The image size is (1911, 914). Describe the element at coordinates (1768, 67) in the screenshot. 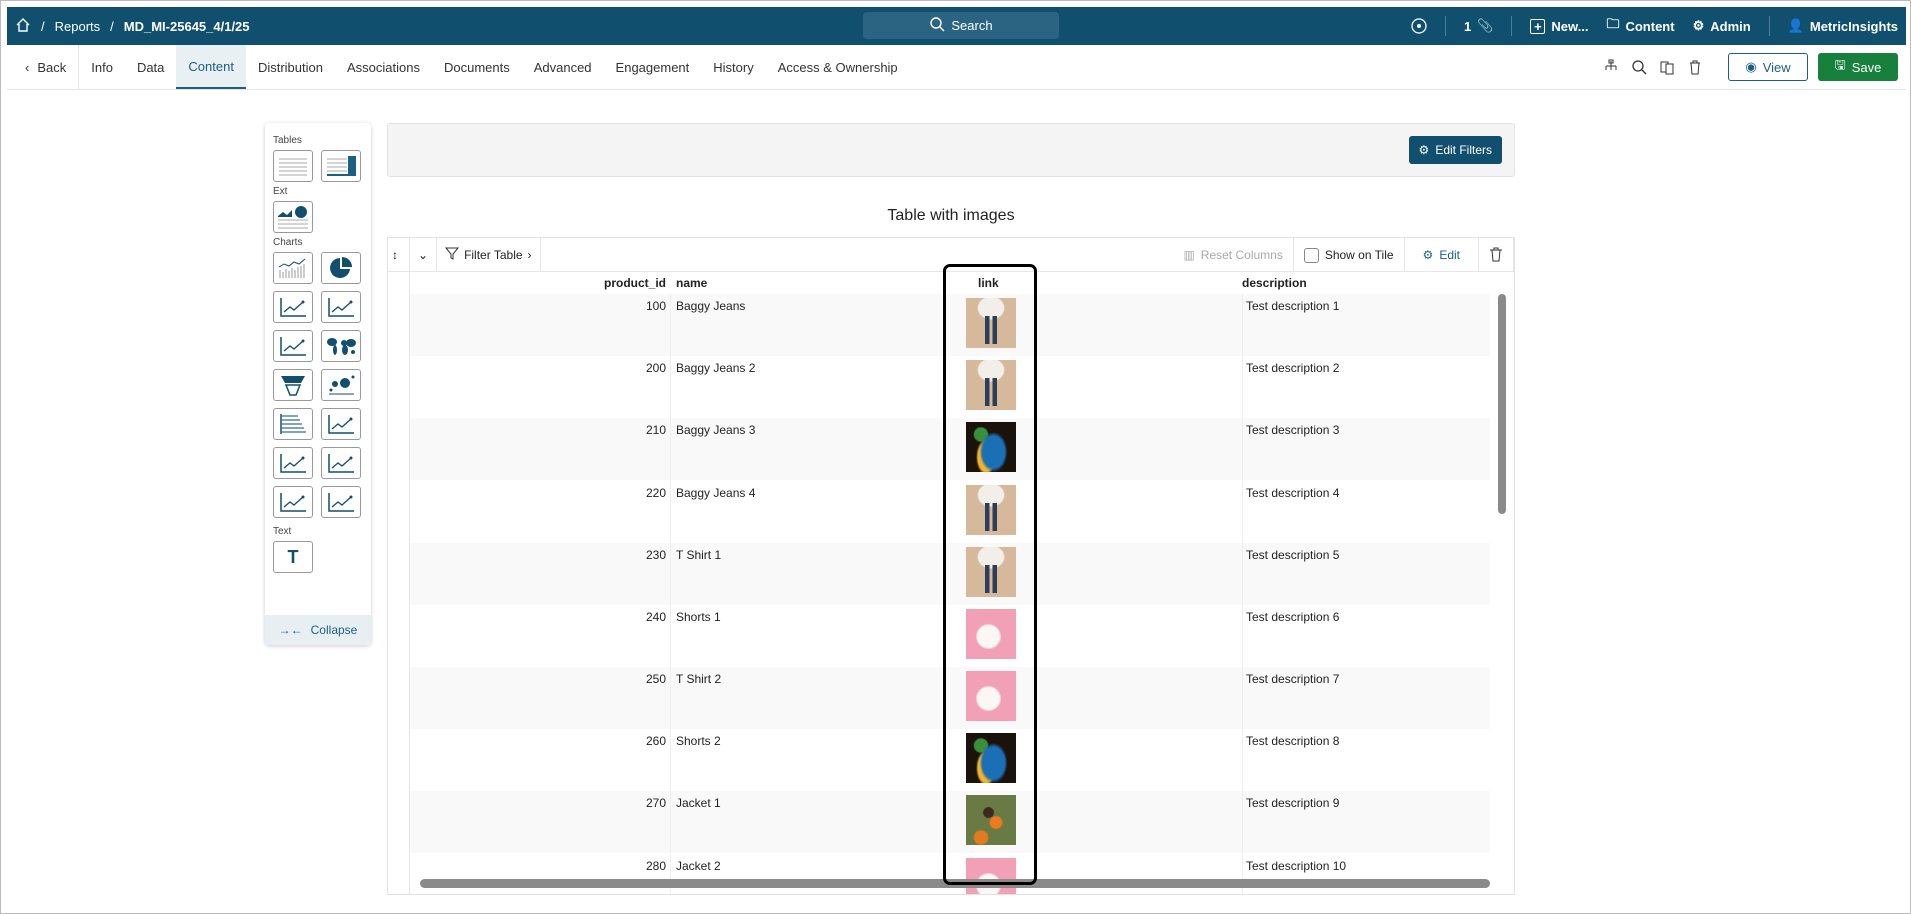

I see `view-button: ◉ View` at that location.